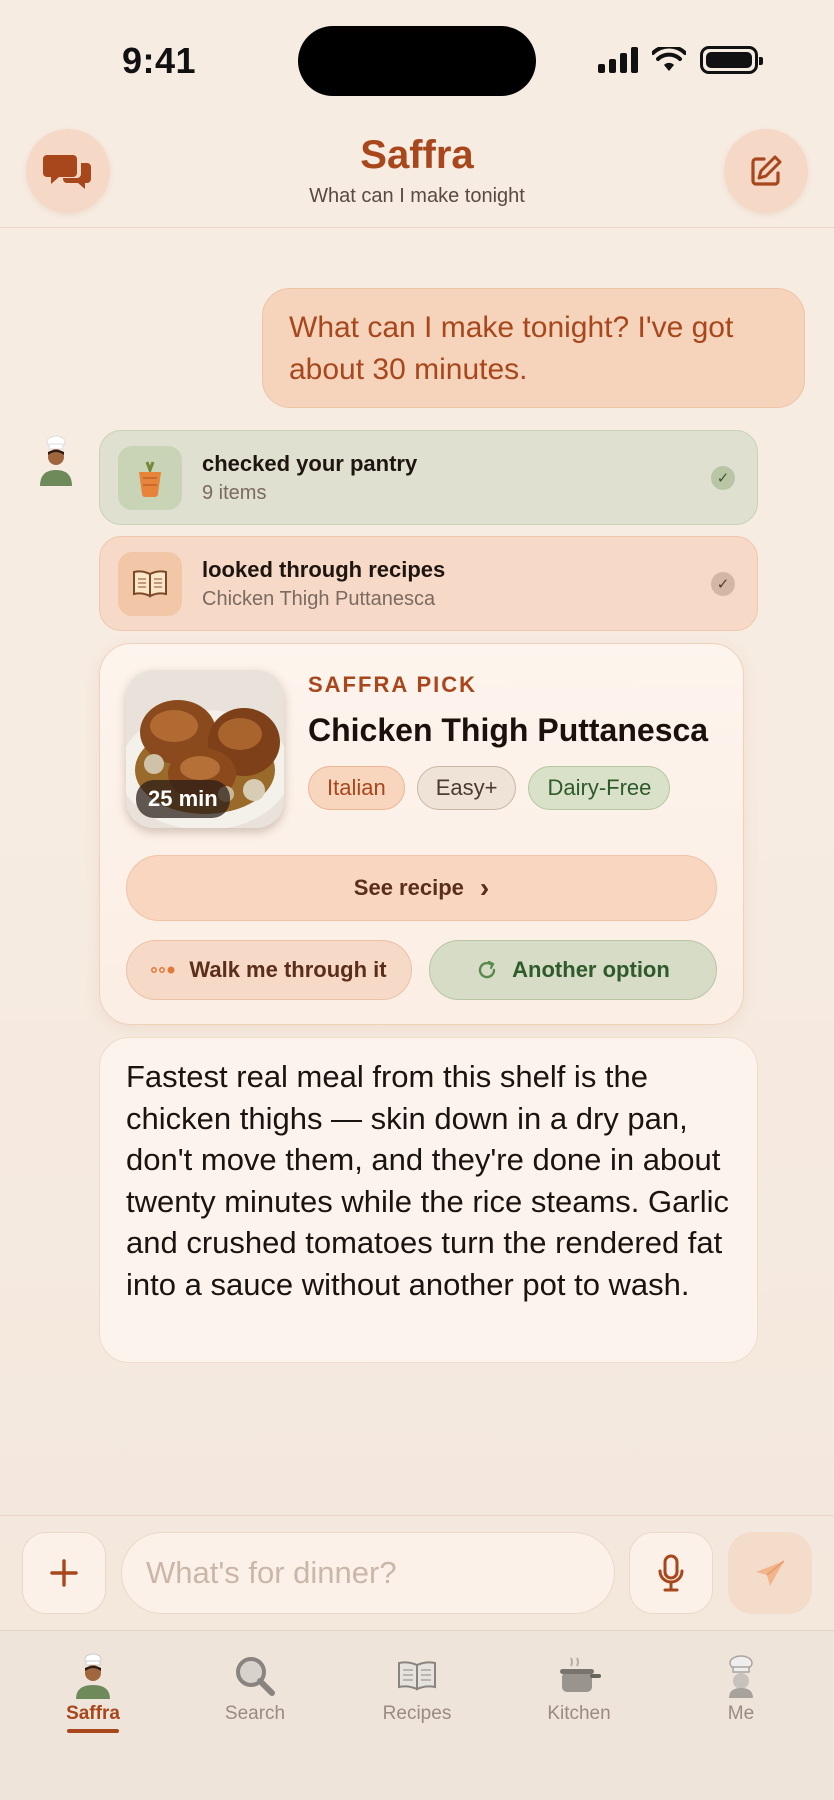 This screenshot has height=1800, width=834. I want to click on app-header: Saffra What can I make tonight, so click(417, 171).